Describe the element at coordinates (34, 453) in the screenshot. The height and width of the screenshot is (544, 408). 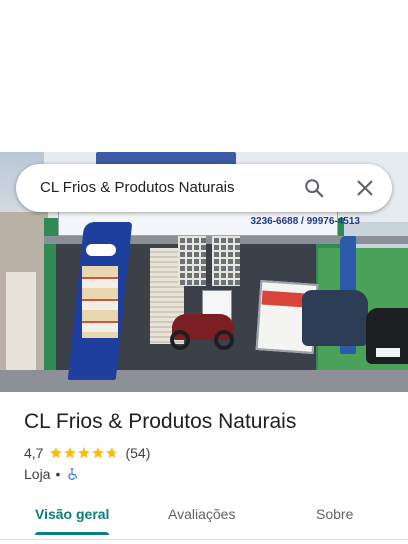
I see `rating-value: 4,7` at that location.